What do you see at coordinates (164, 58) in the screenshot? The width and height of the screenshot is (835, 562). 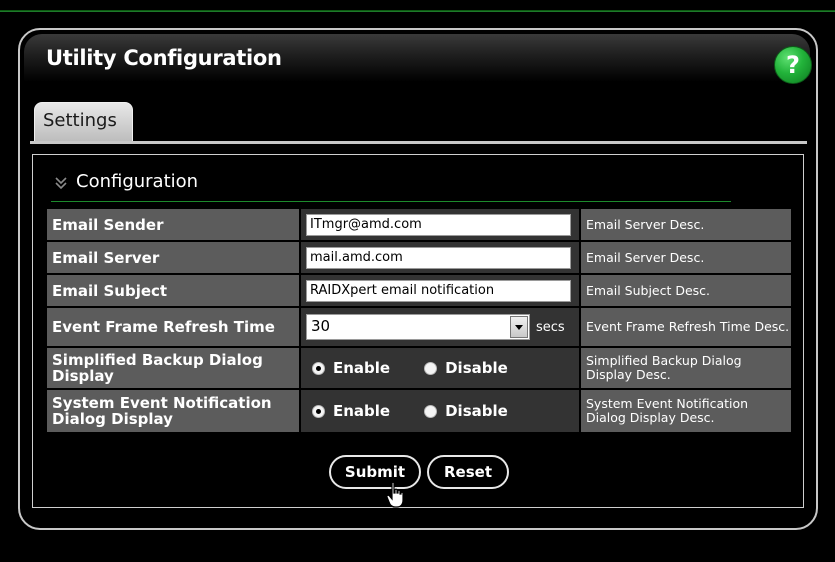 I see `page-title: Utility Configuration` at bounding box center [164, 58].